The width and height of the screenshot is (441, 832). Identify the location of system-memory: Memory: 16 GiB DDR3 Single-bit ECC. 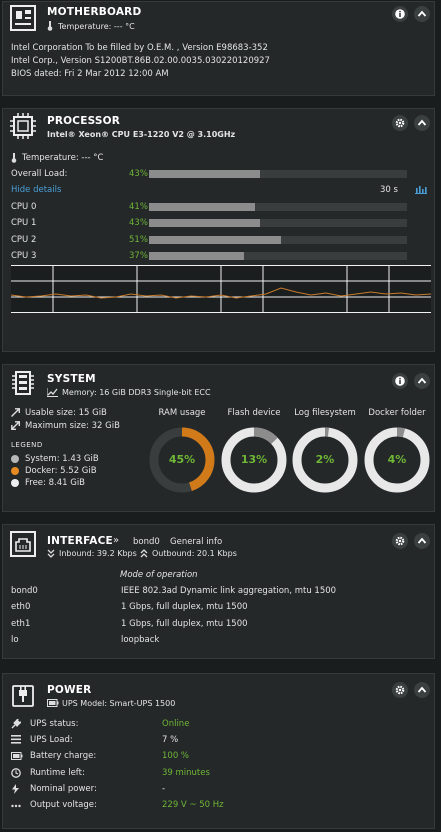
(136, 392).